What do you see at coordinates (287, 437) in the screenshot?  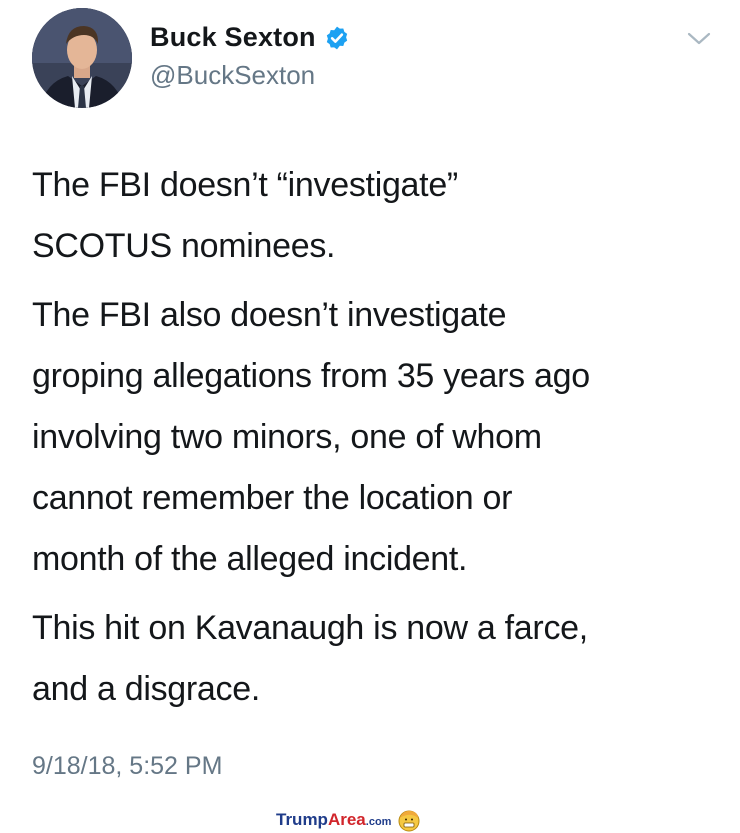 I see `tweet-line: involving two minors, one of whom` at bounding box center [287, 437].